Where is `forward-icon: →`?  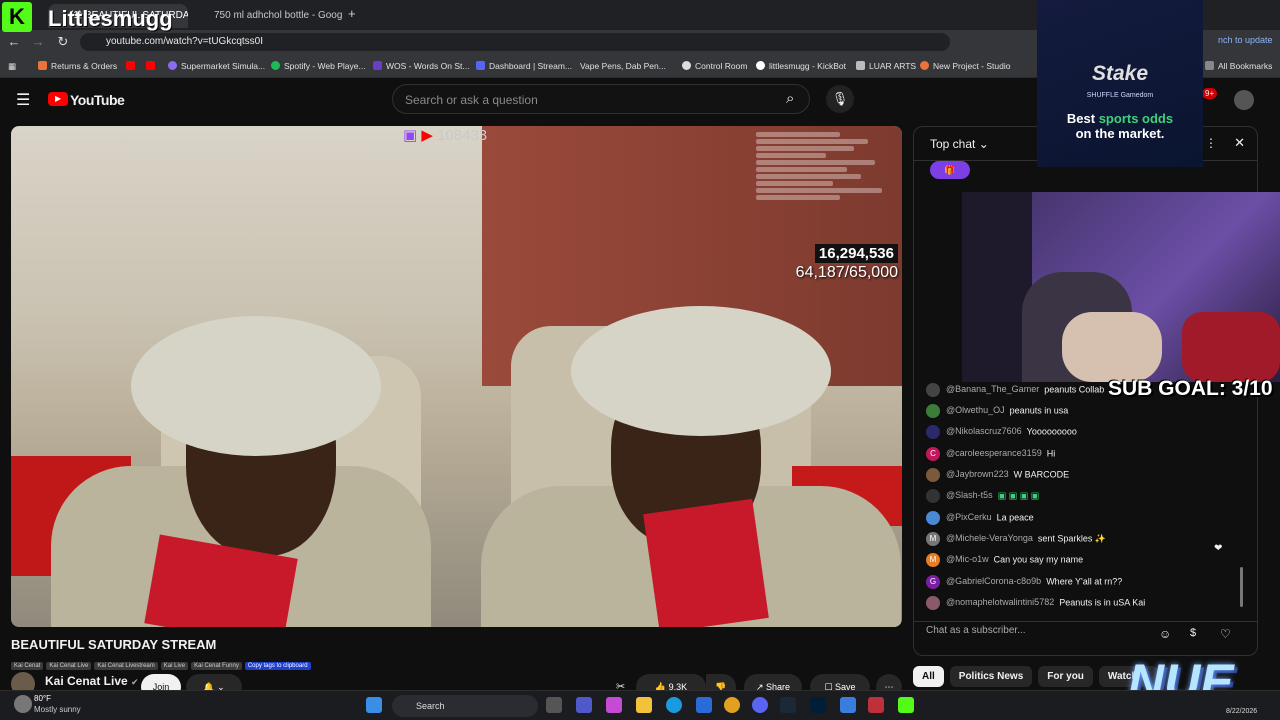 forward-icon: → is located at coordinates (38, 42).